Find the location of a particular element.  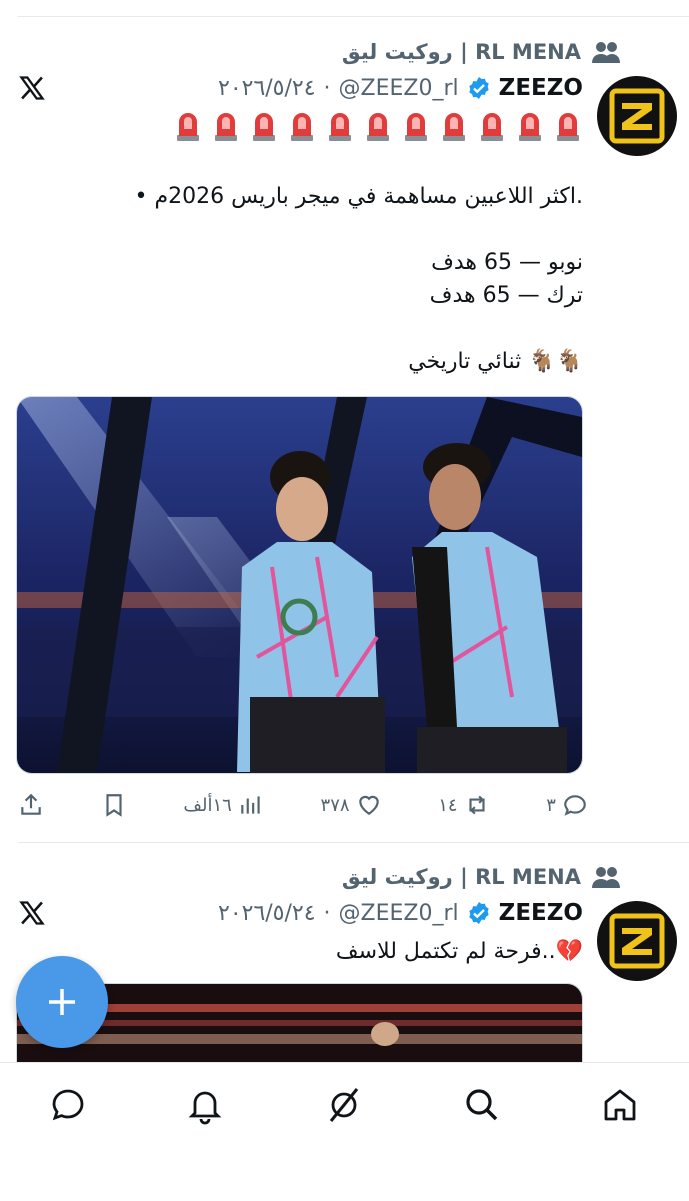

search-icon is located at coordinates (482, 1105).